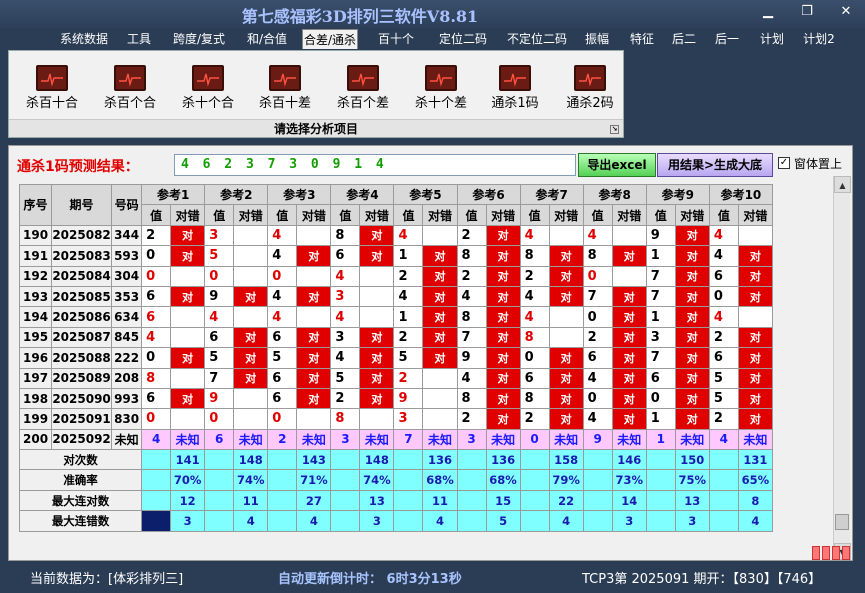  I want to click on ribbon-tool: 杀百十差, so click(285, 88).